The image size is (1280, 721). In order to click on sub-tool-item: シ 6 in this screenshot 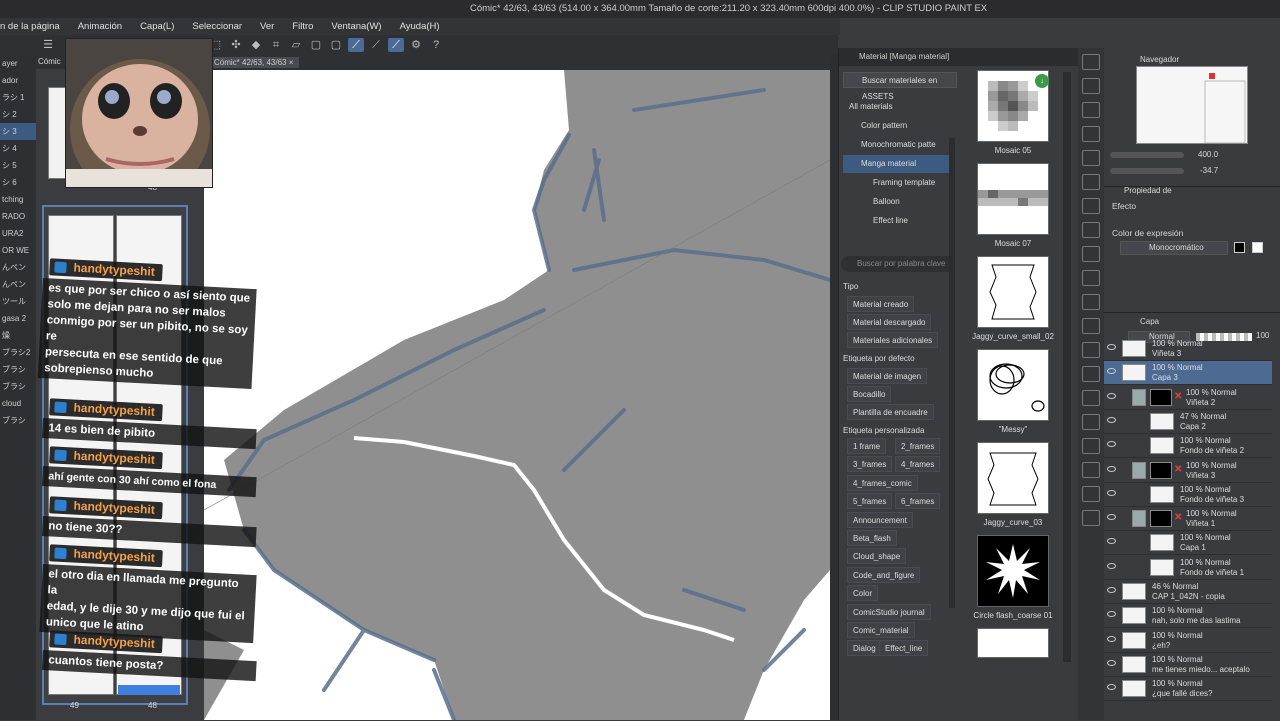, I will do `click(18, 182)`.